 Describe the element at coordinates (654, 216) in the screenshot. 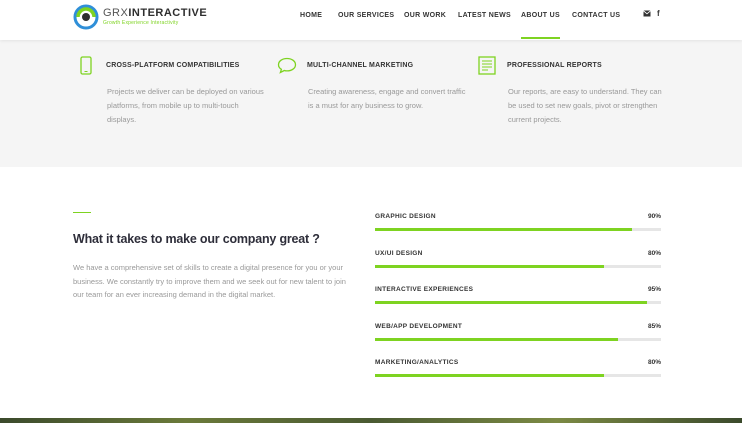

I see `skill-percent: 90%` at that location.